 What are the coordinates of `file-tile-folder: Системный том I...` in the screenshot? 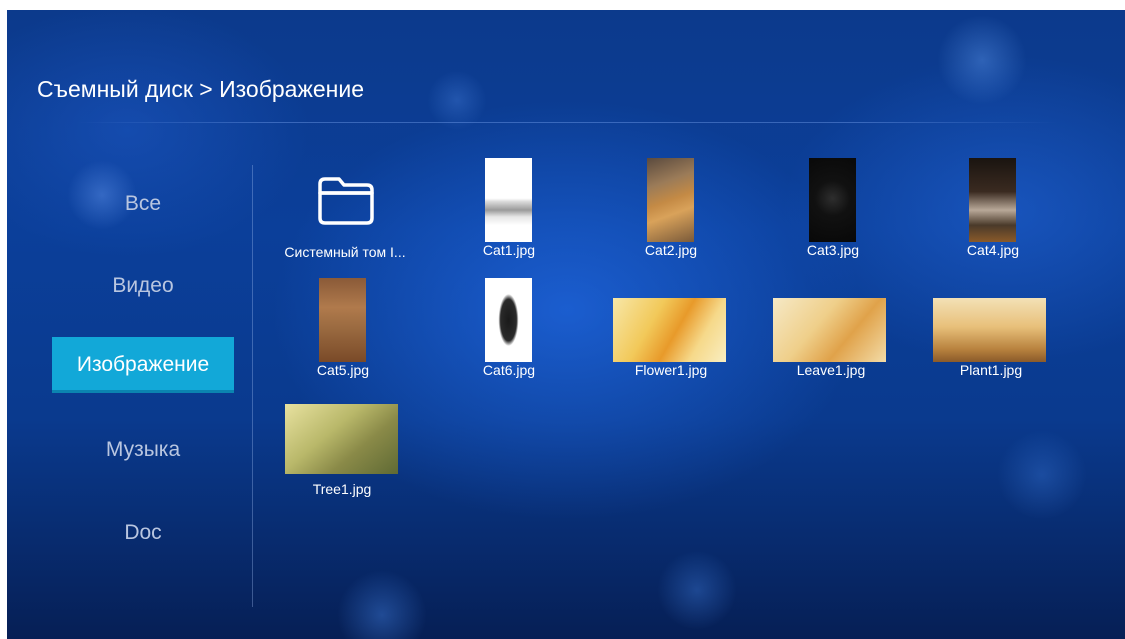 It's located at (345, 217).